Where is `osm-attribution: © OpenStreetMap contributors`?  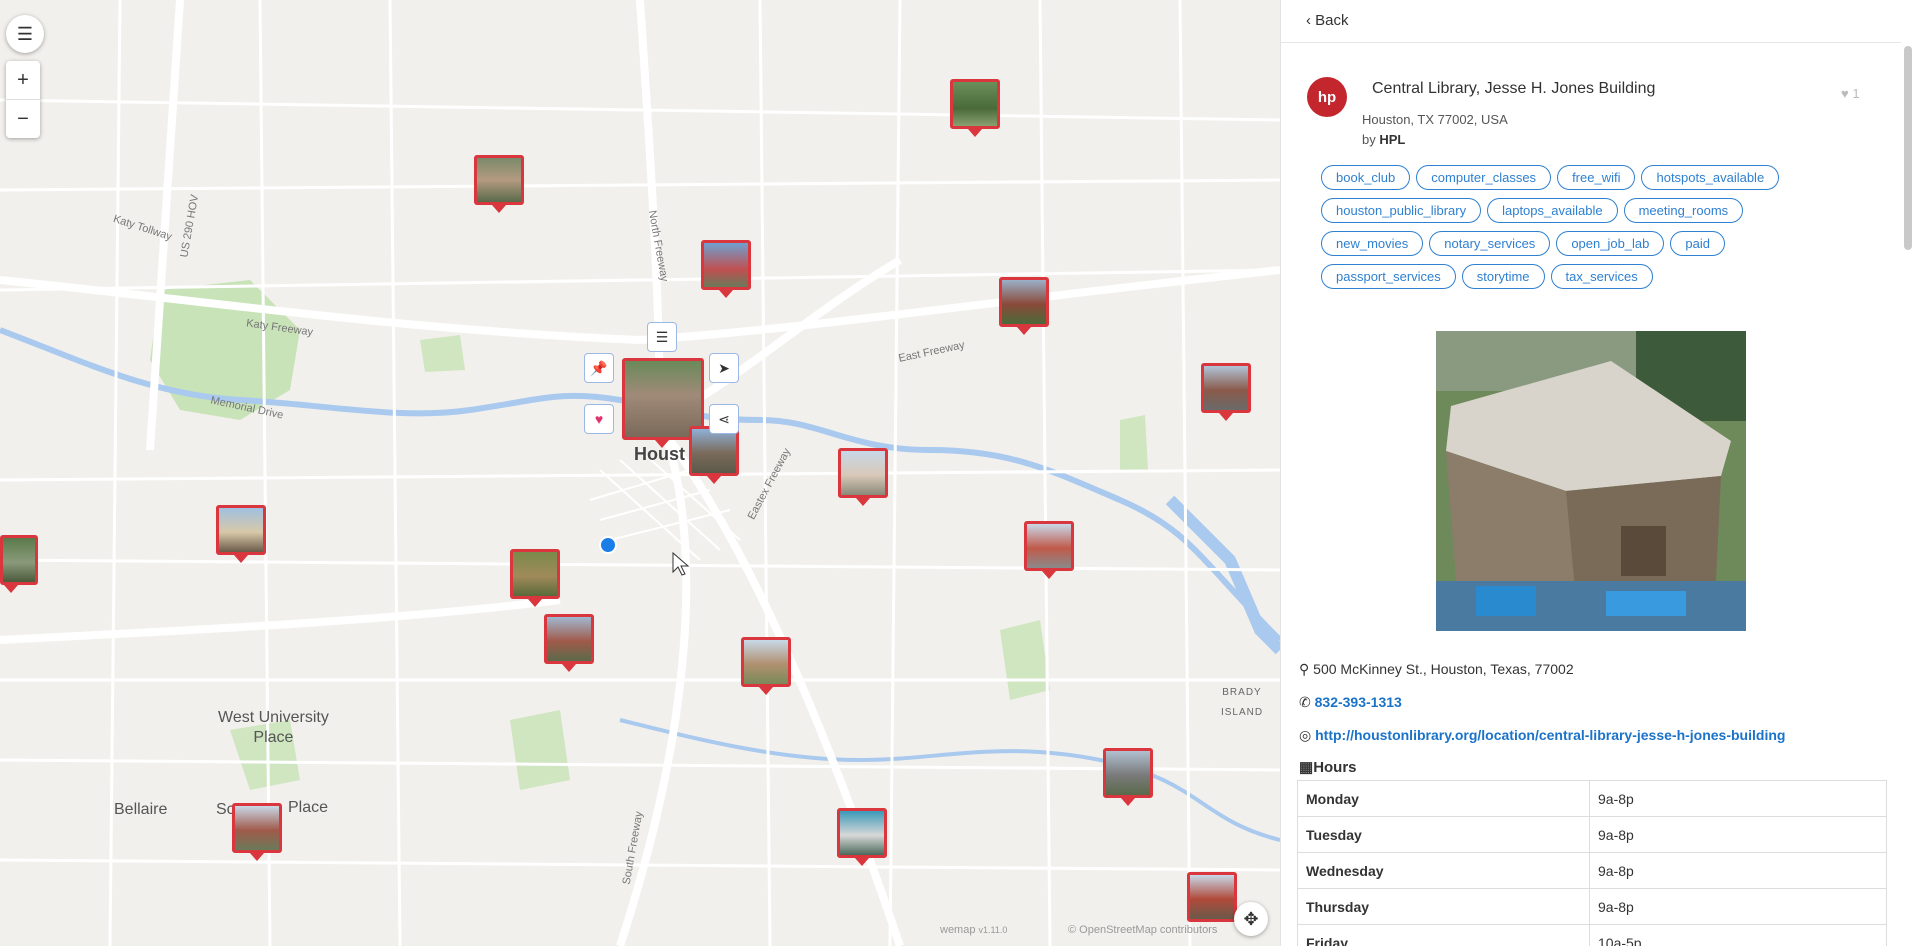 osm-attribution: © OpenStreetMap contributors is located at coordinates (1142, 930).